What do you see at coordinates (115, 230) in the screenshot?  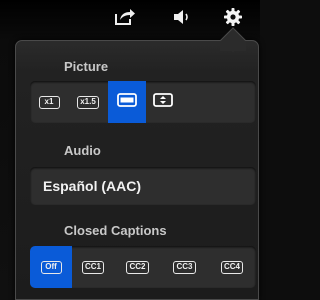 I see `captions-section-title: Closed Captions` at bounding box center [115, 230].